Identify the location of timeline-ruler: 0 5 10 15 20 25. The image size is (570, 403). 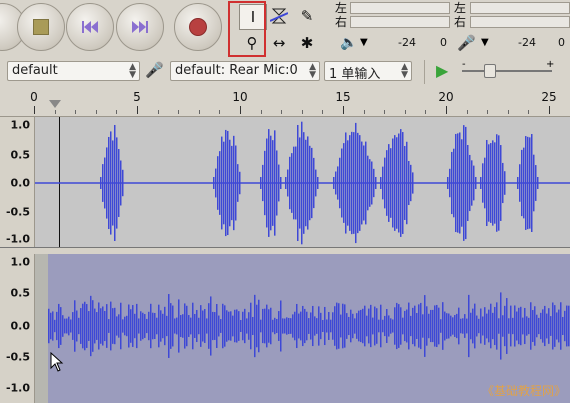
(285, 101).